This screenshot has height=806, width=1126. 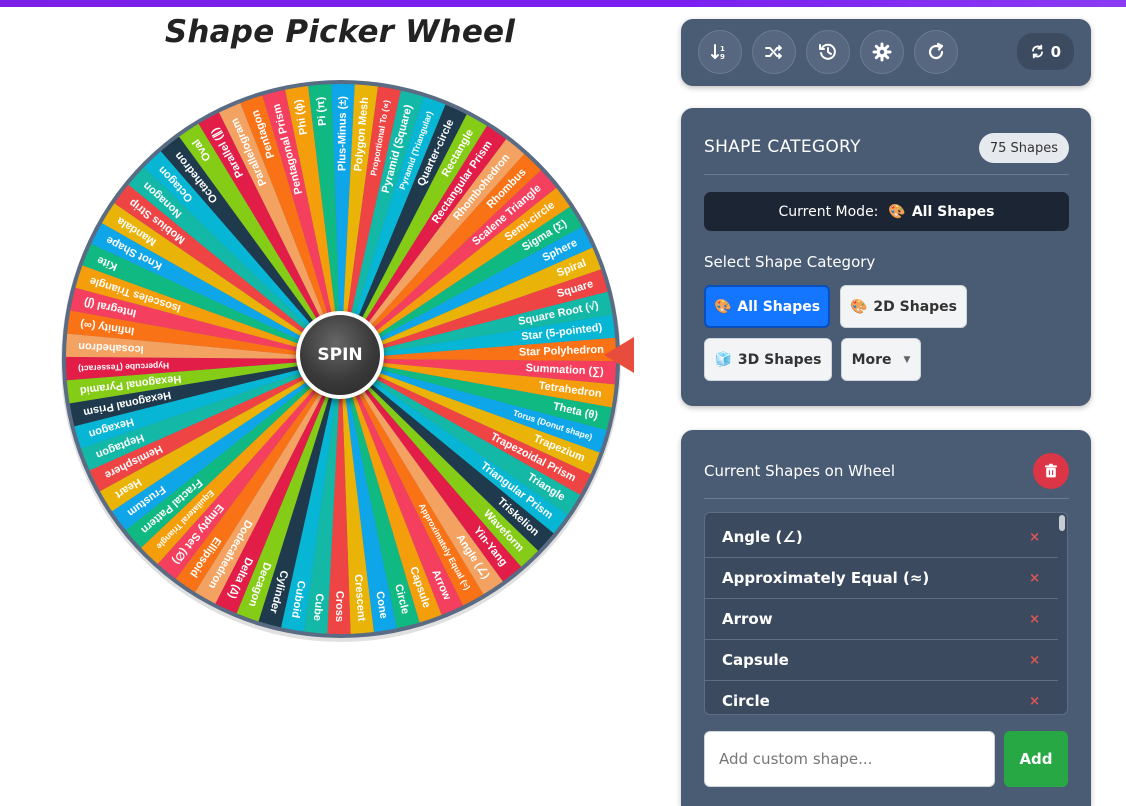 What do you see at coordinates (755, 660) in the screenshot?
I see `shape-name: Capsule` at bounding box center [755, 660].